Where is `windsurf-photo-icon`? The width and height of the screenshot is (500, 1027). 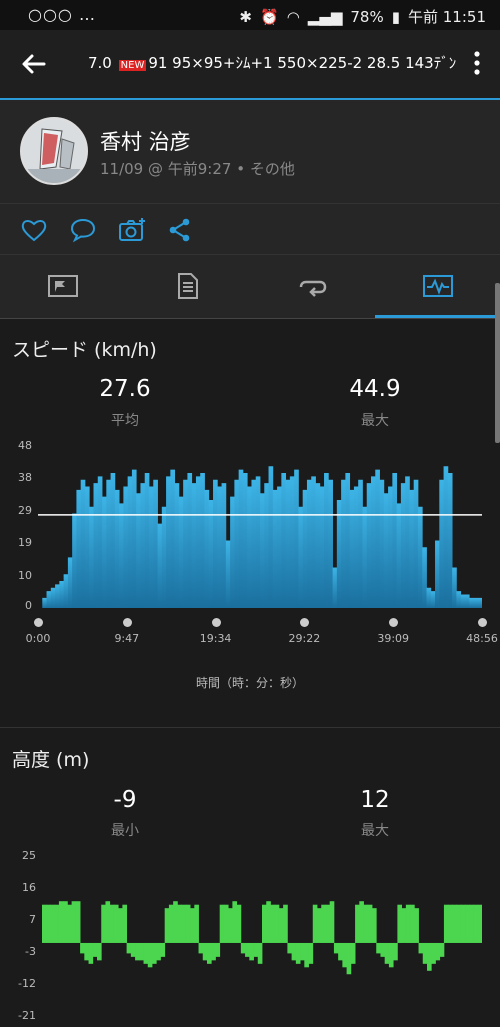
windsurf-photo-icon is located at coordinates (54, 151).